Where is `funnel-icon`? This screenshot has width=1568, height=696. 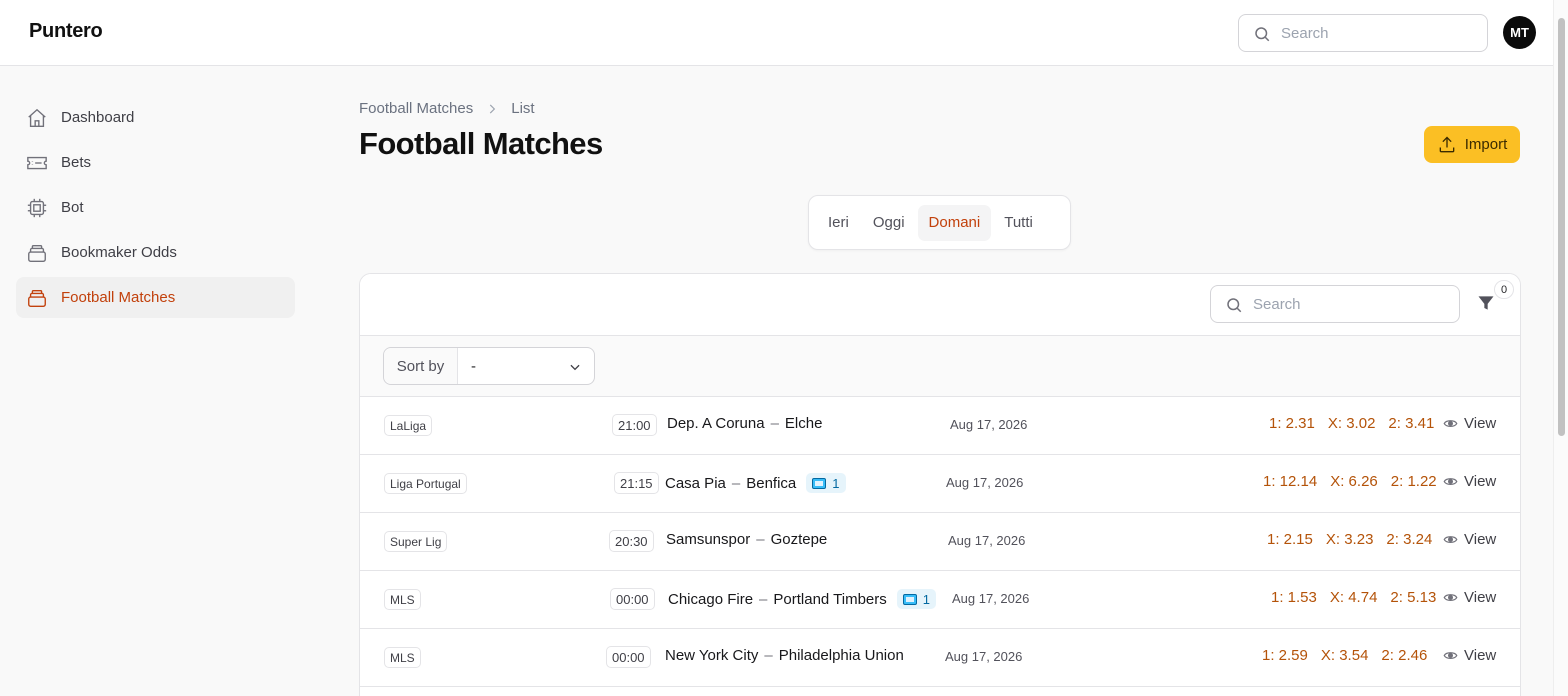
funnel-icon is located at coordinates (1486, 303).